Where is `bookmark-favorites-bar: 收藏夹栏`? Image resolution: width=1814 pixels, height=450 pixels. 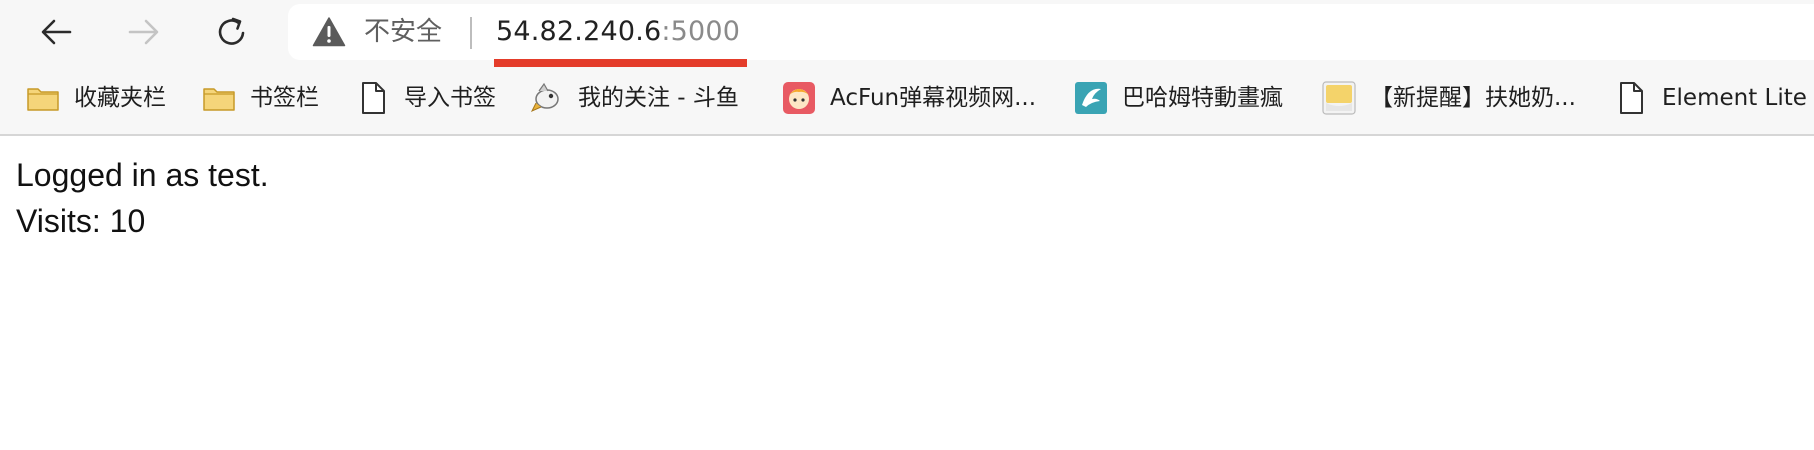 bookmark-favorites-bar: 收藏夹栏 is located at coordinates (96, 98).